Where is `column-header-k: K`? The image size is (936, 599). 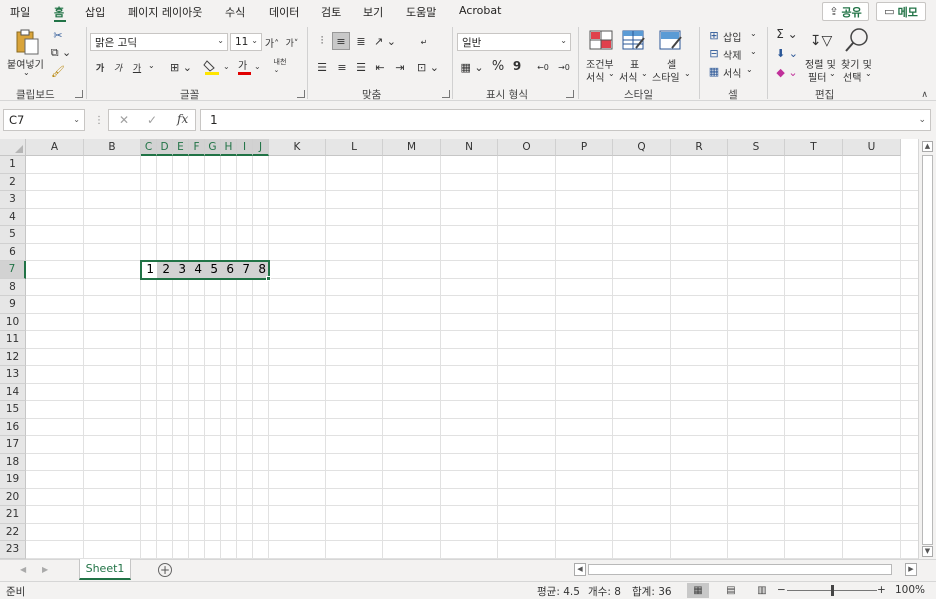
column-header-k: K is located at coordinates (297, 147).